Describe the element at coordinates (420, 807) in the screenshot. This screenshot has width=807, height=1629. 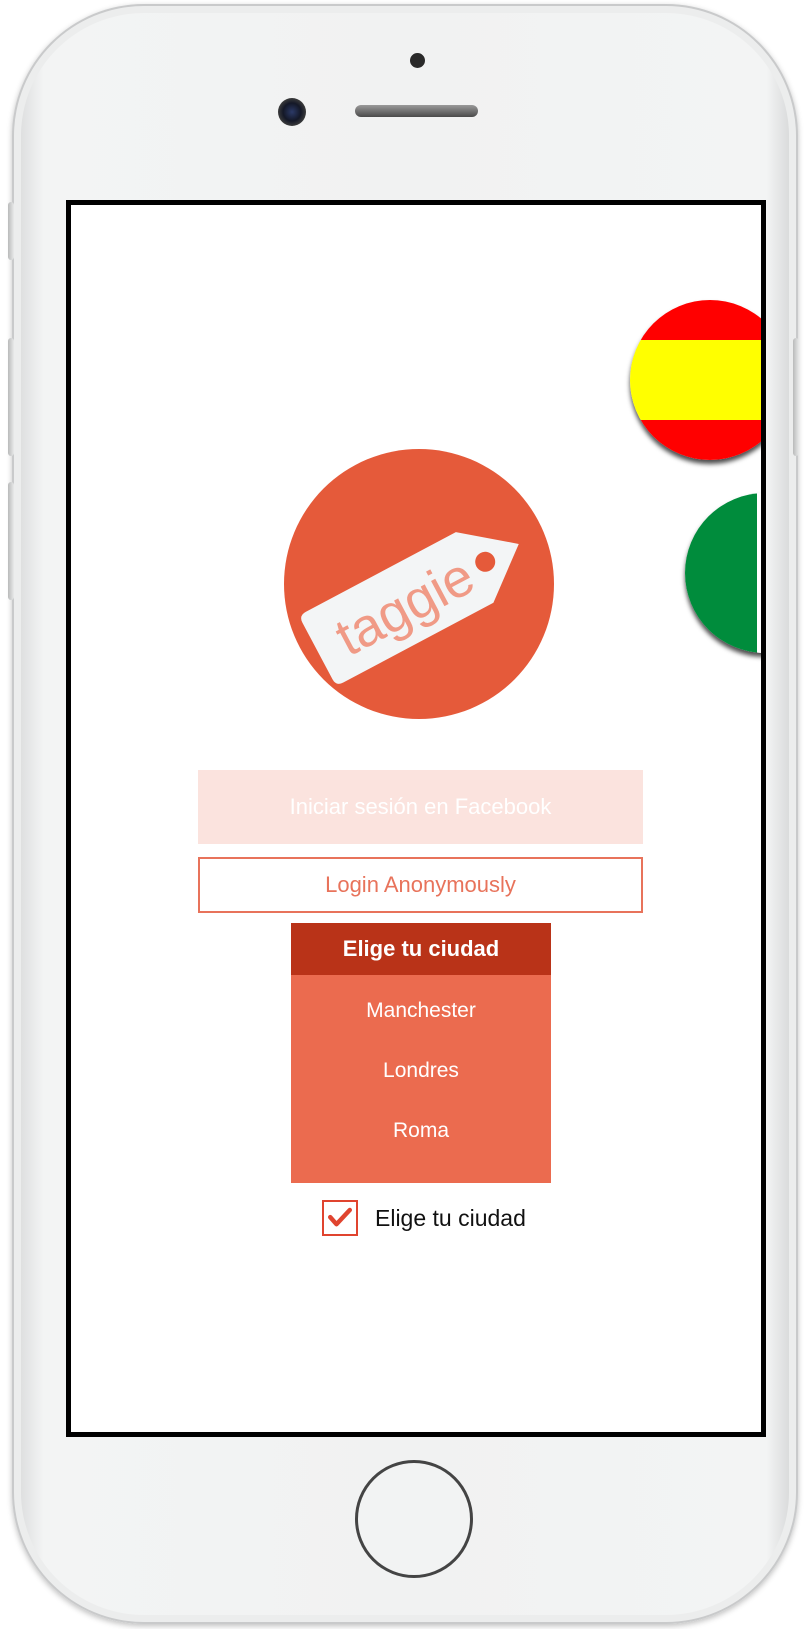
I see `facebook-login-button: Iniciar sesión en Facebook` at that location.